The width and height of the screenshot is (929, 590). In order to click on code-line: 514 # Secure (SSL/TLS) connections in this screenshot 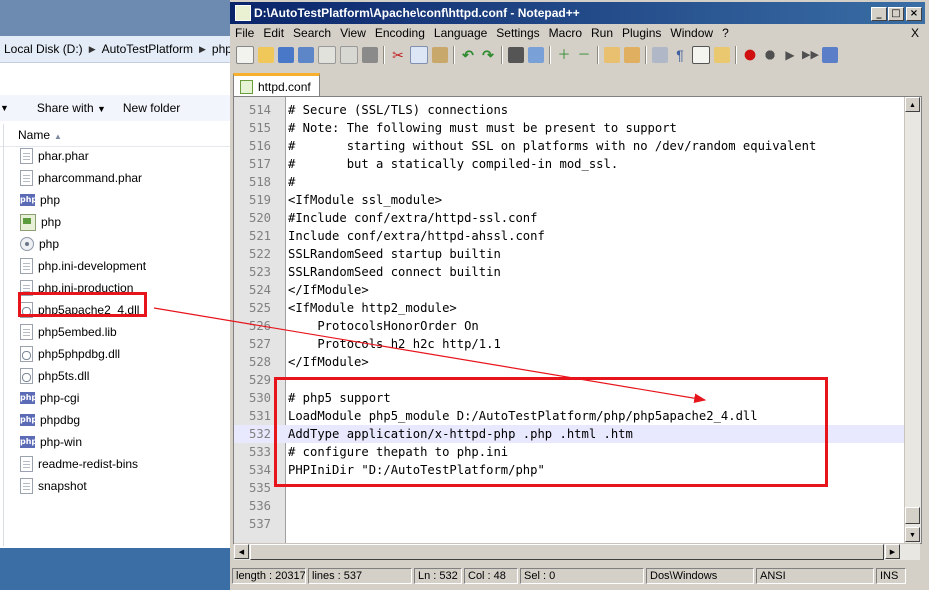, I will do `click(569, 110)`.